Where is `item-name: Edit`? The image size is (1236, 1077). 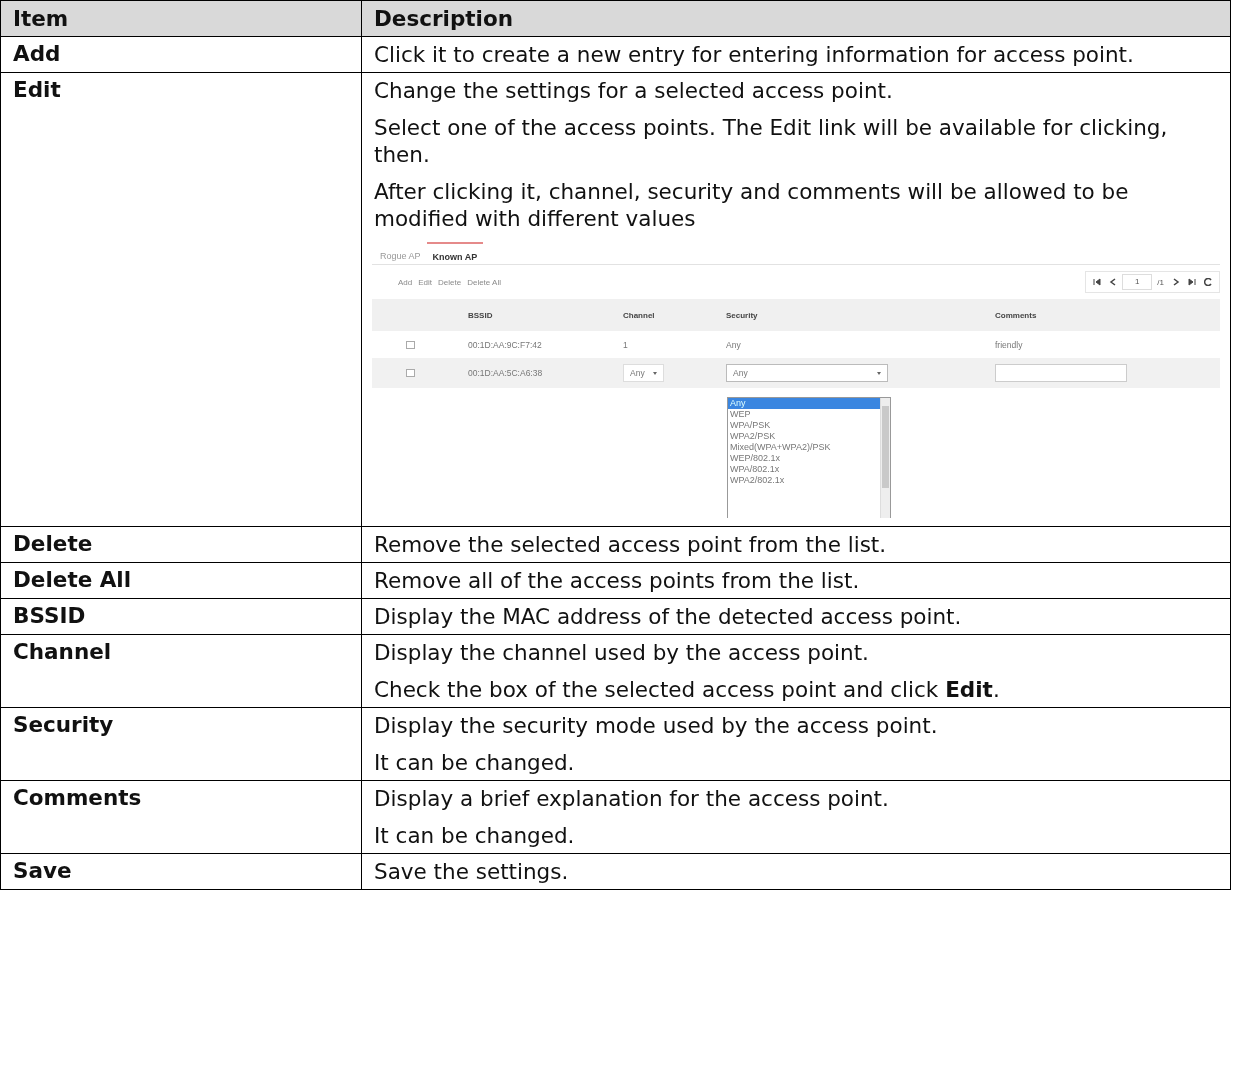
item-name: Edit is located at coordinates (37, 89).